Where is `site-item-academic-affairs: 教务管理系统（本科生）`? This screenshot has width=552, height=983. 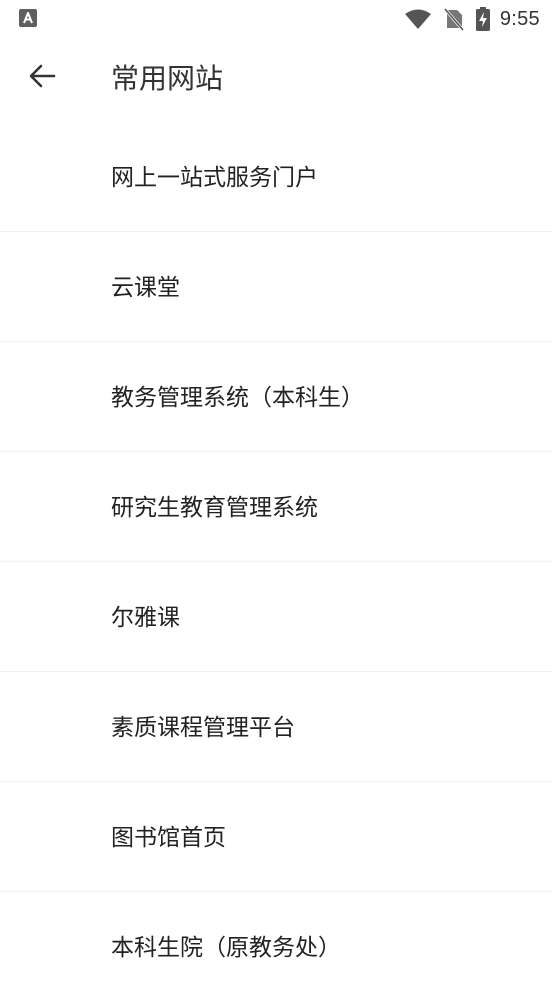
site-item-academic-affairs: 教务管理系统（本科生） is located at coordinates (276, 397).